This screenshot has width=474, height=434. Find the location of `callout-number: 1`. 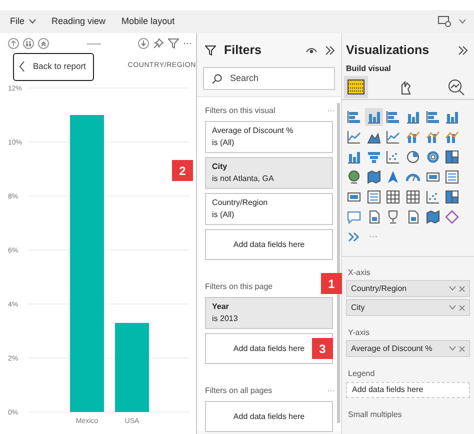

callout-number: 1 is located at coordinates (331, 283).